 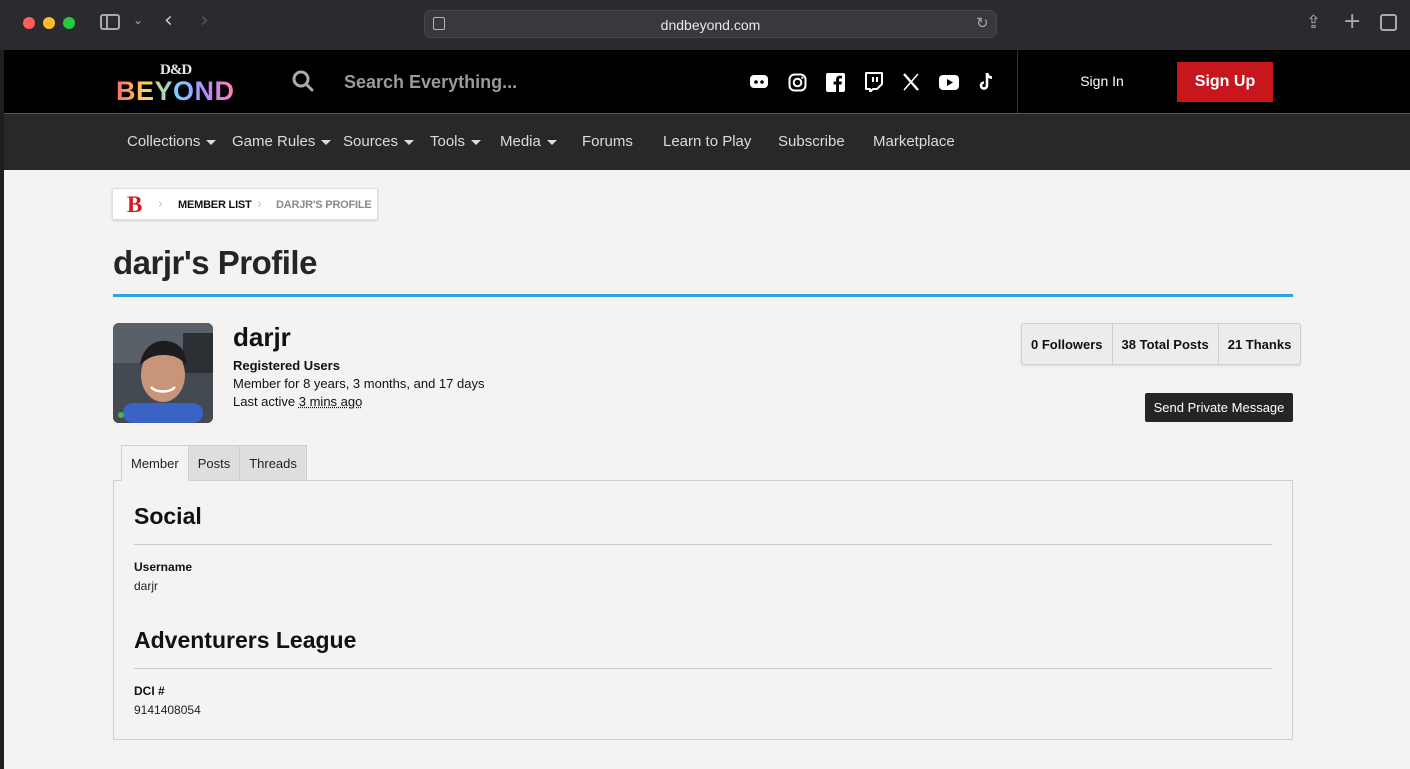 I want to click on adventurers-league-section-title: Adventurers League, so click(x=245, y=640).